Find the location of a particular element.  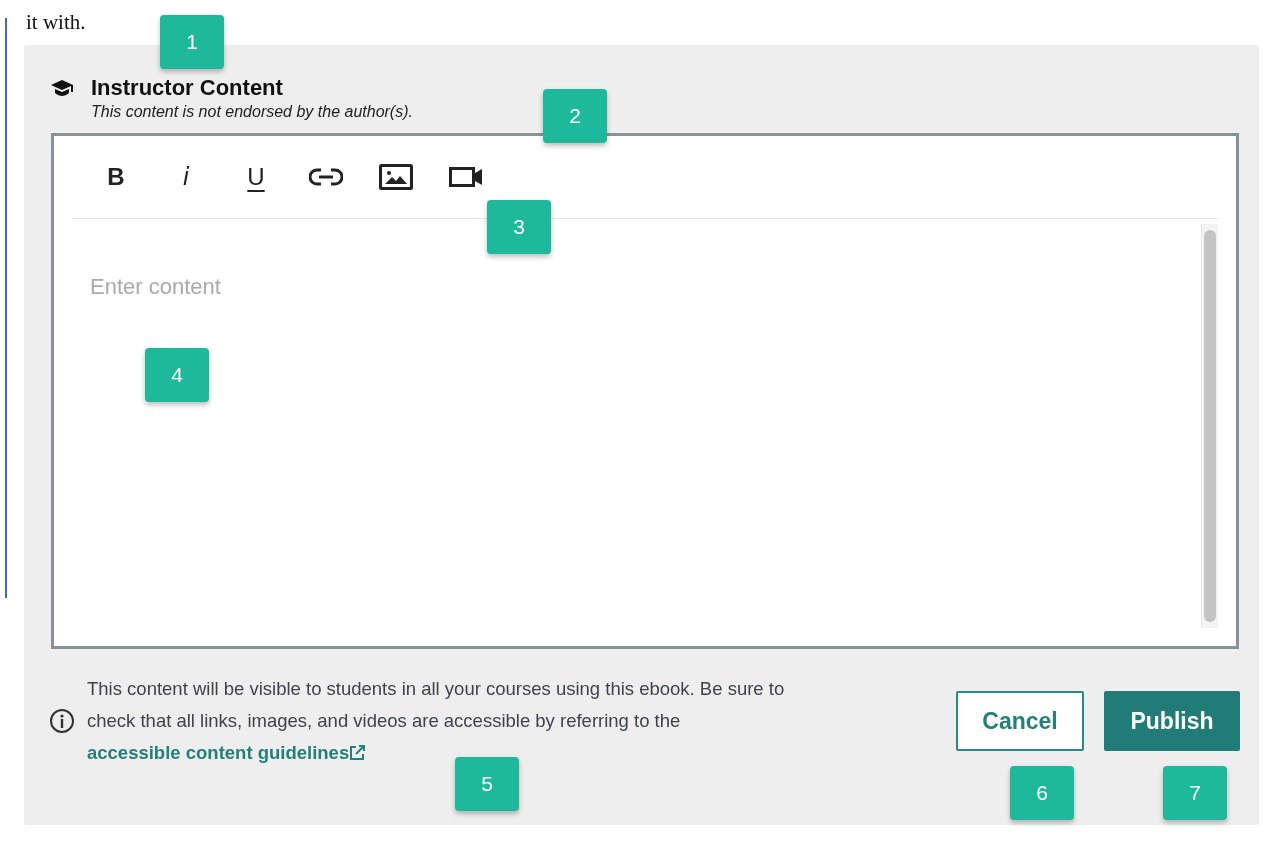

graduation-cap-icon is located at coordinates (62, 88).